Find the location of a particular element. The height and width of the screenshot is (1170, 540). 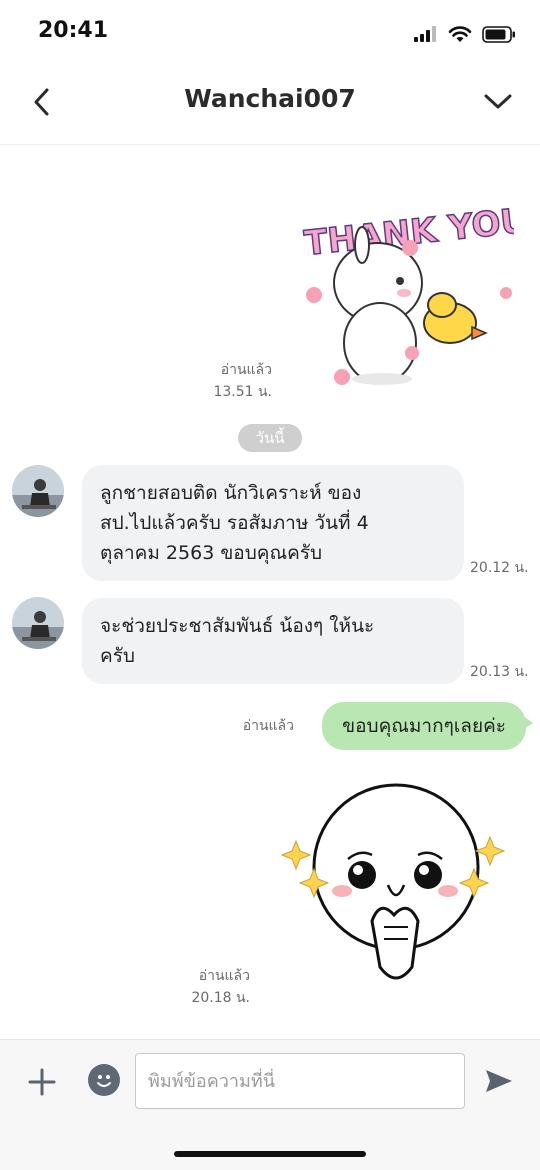

pleading-moon-face-sticker is located at coordinates (395, 878).